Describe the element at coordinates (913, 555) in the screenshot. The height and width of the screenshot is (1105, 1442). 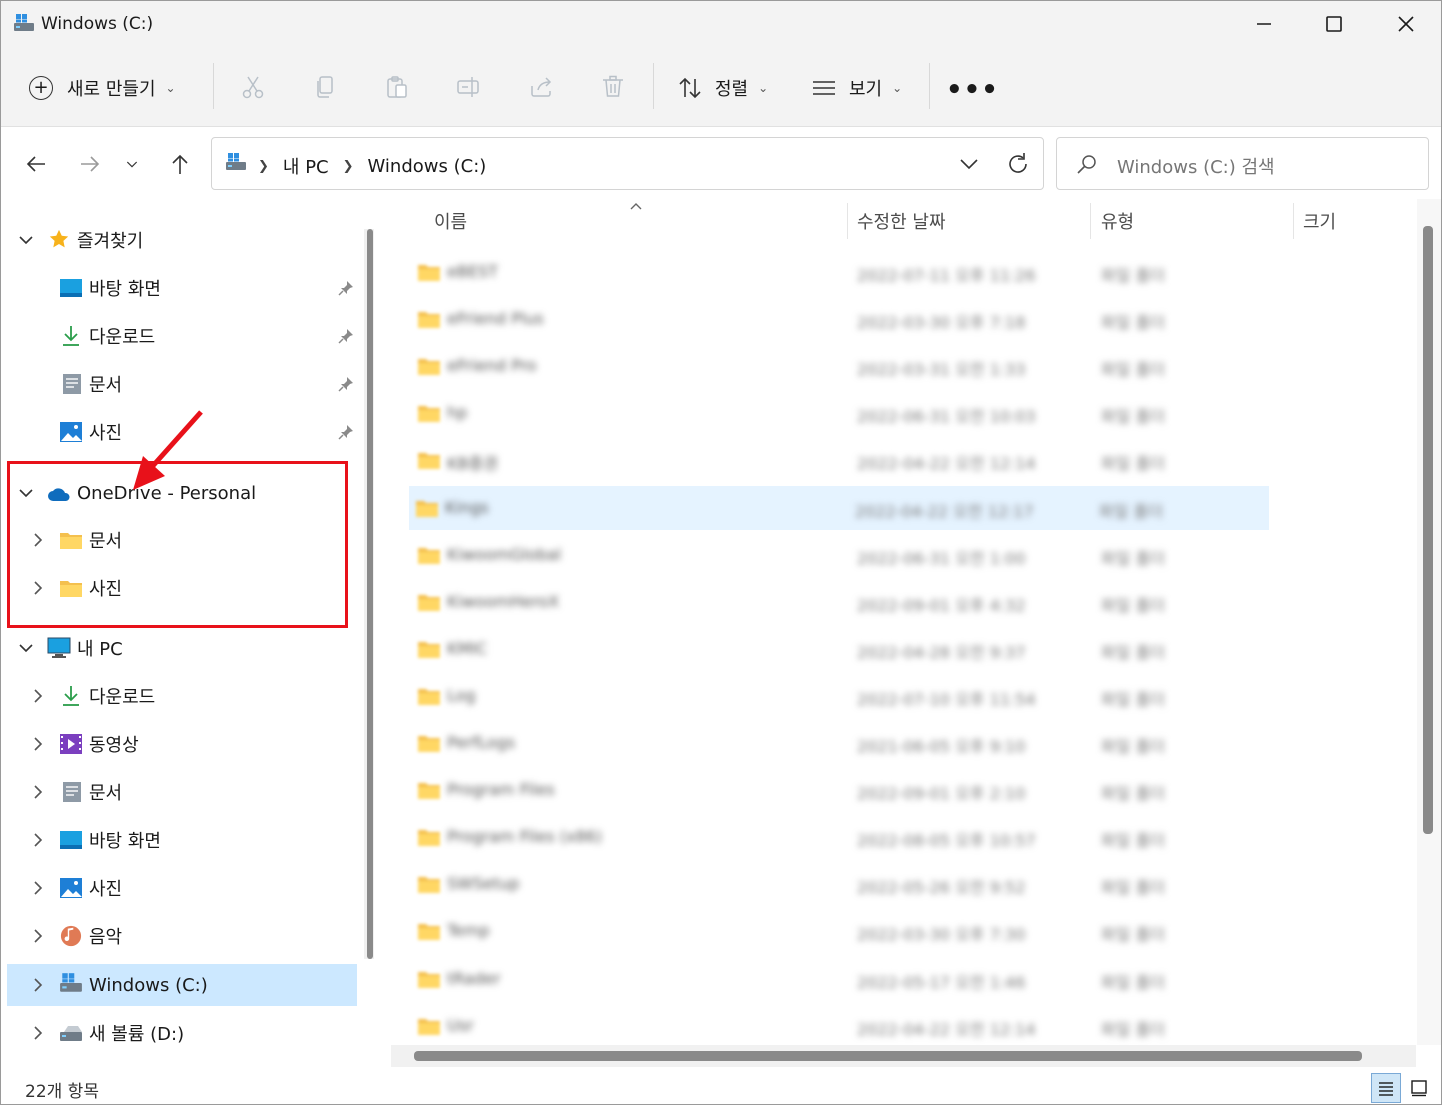
I see `file-row: KiwoomGlobal 2022-06-31 오전 1:00 파일 폴더` at that location.